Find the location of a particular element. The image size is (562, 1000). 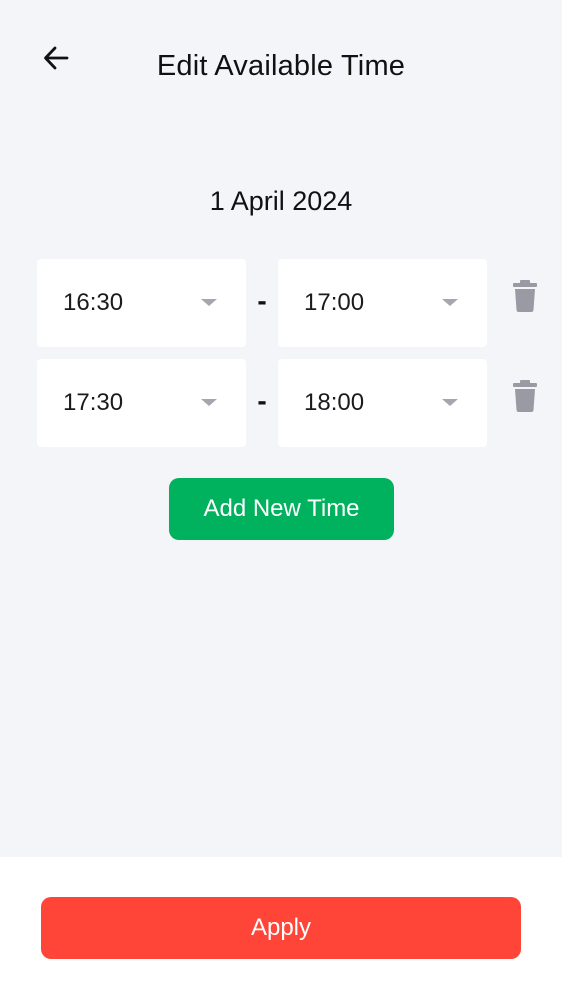

end-time-value: 17:00 is located at coordinates (334, 302).